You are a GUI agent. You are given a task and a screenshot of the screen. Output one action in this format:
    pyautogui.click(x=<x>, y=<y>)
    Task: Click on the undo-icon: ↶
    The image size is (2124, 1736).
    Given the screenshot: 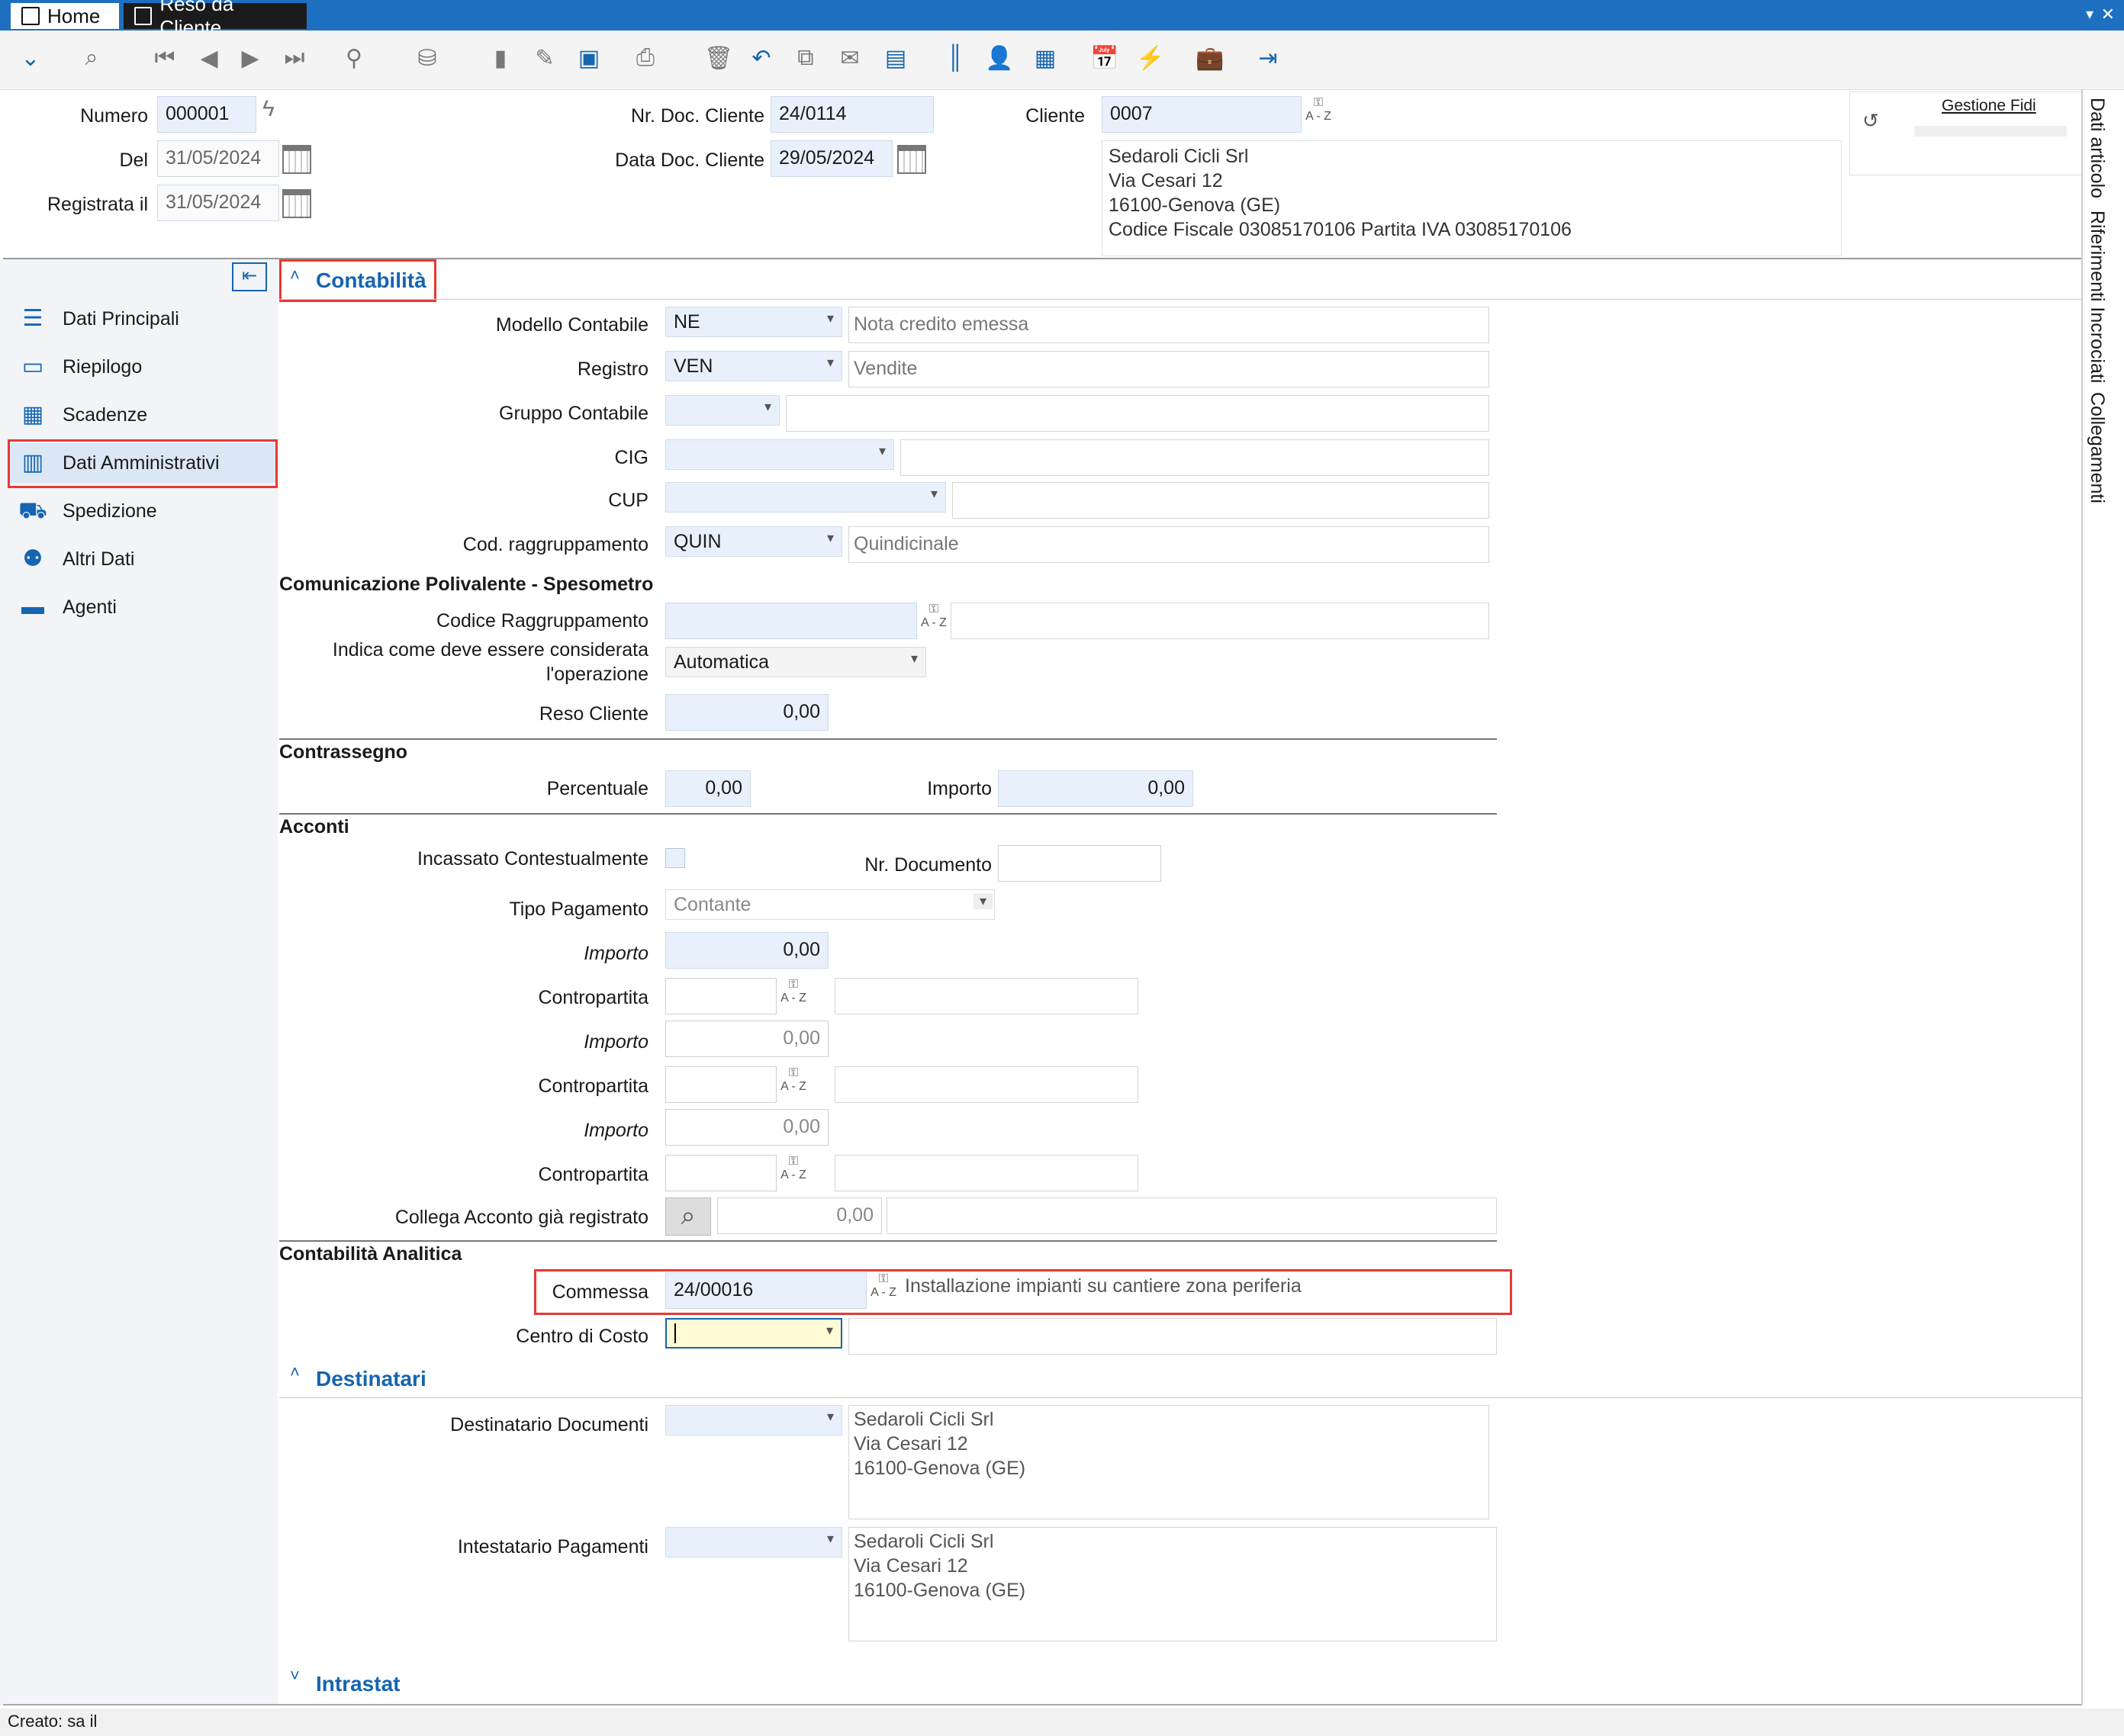 What is the action you would take?
    pyautogui.click(x=761, y=58)
    